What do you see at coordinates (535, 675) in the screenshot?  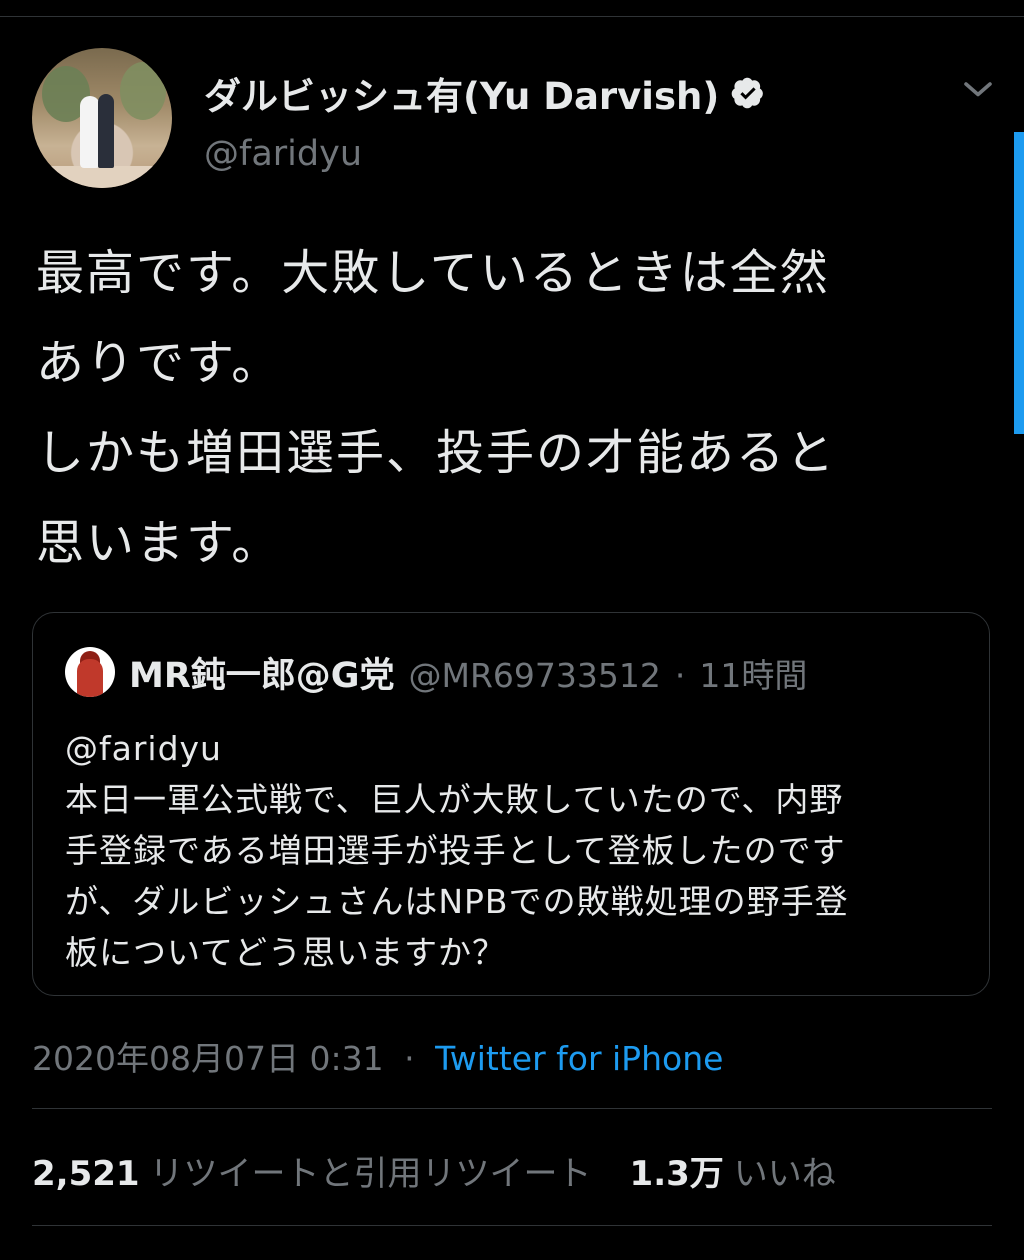 I see `quoted-author-handle: @MR69733512` at bounding box center [535, 675].